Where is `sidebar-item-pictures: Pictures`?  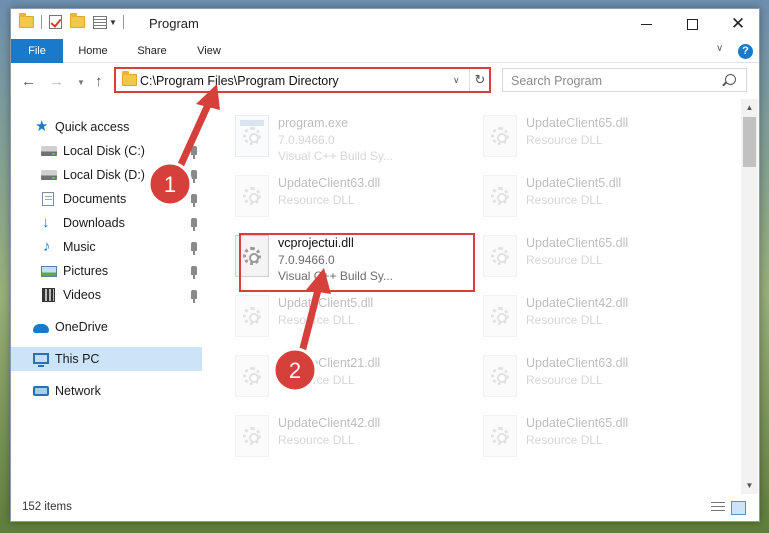 sidebar-item-pictures: Pictures is located at coordinates (106, 271).